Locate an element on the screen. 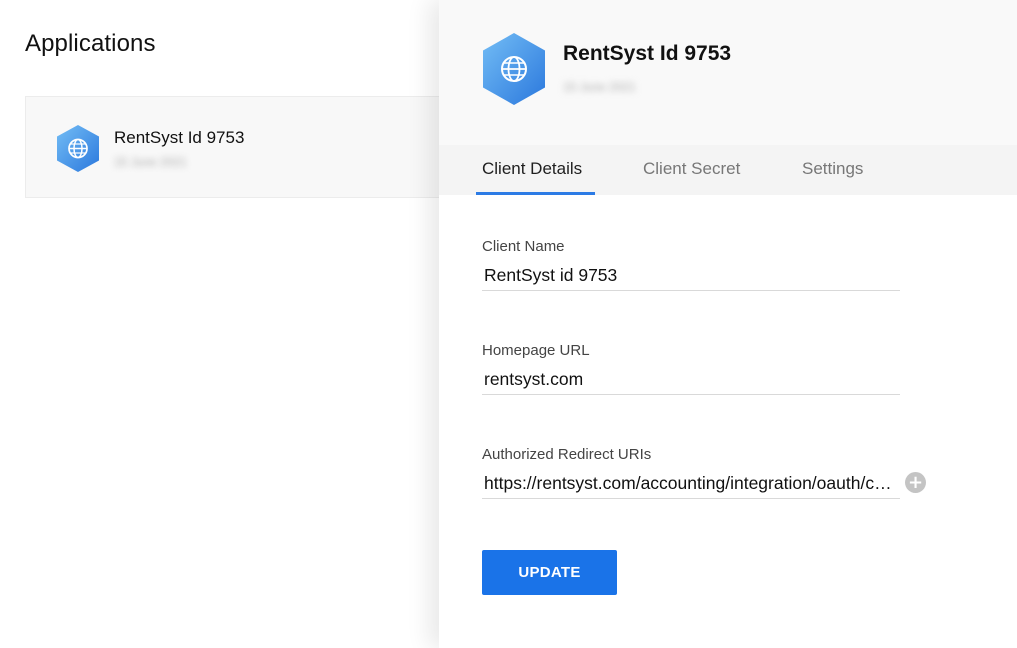  homepage-url-input is located at coordinates (691, 380).